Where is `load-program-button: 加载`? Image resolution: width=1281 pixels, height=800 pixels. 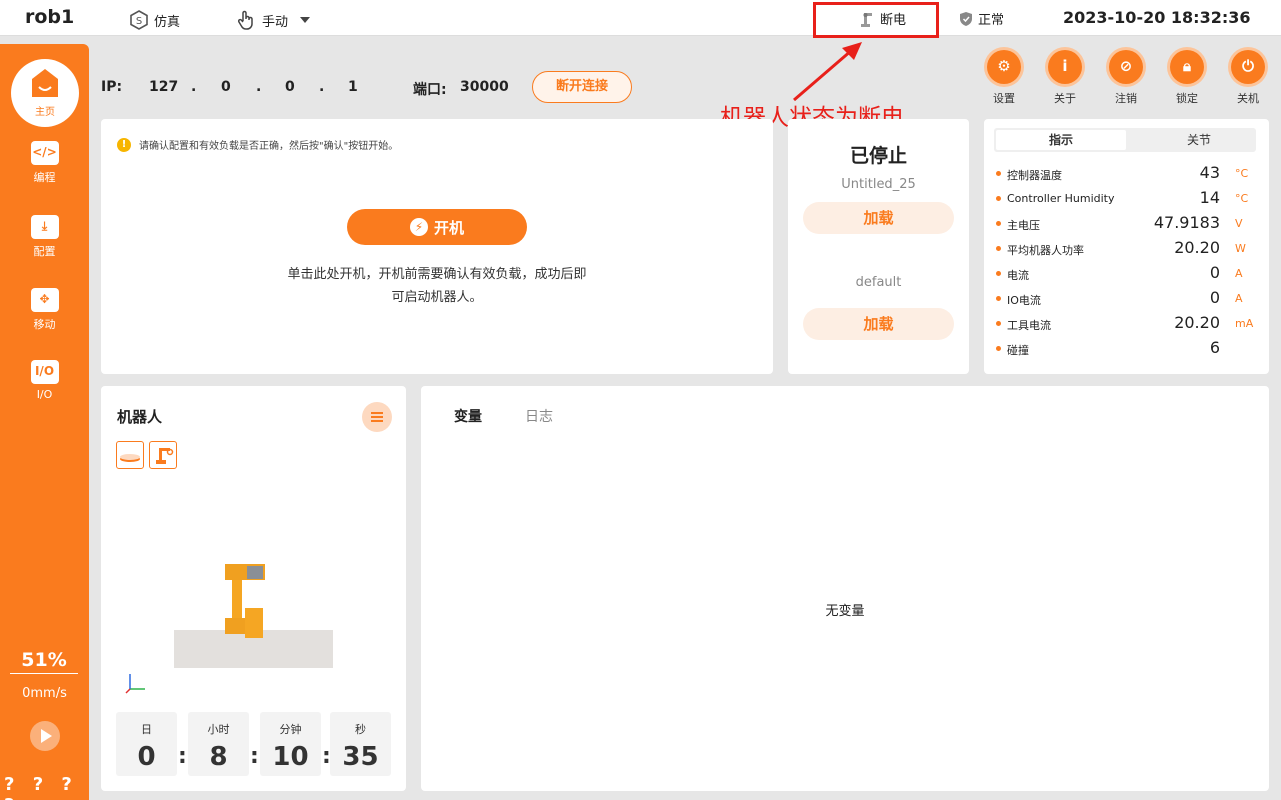
load-program-button: 加载 is located at coordinates (878, 218).